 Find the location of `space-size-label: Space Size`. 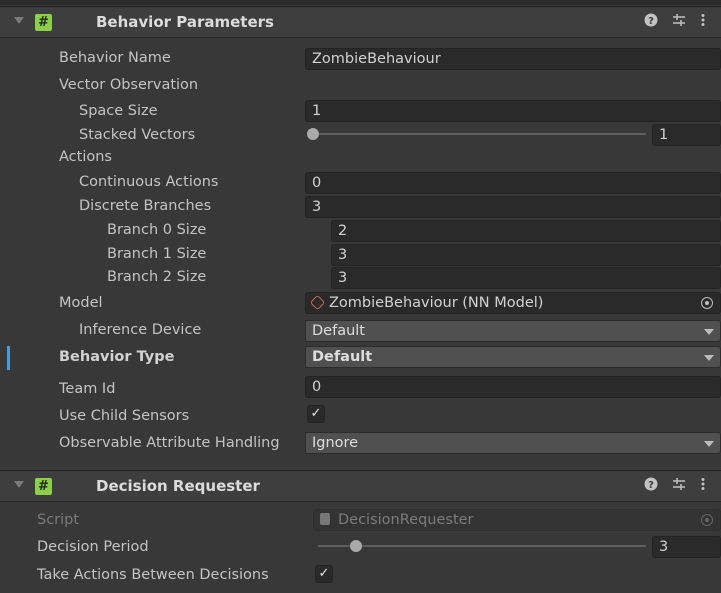

space-size-label: Space Size is located at coordinates (118, 111).